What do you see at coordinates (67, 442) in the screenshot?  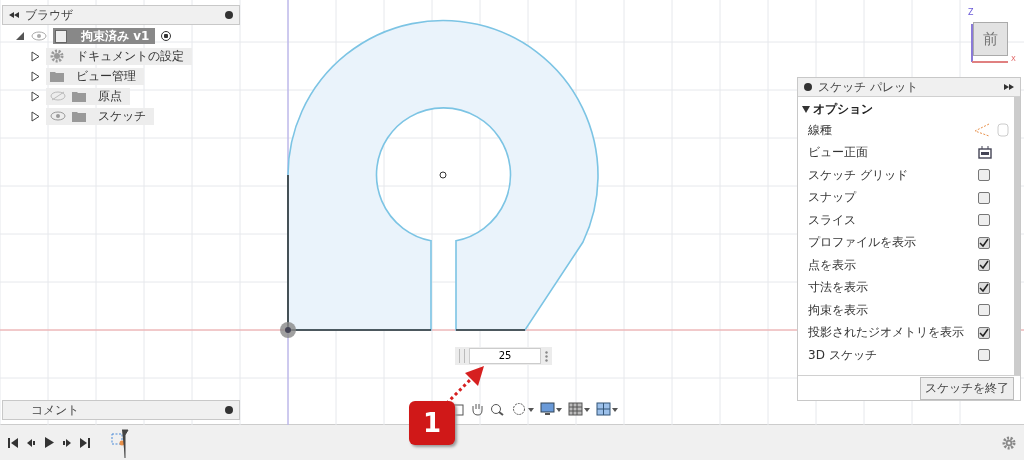 I see `step-forward-icon` at bounding box center [67, 442].